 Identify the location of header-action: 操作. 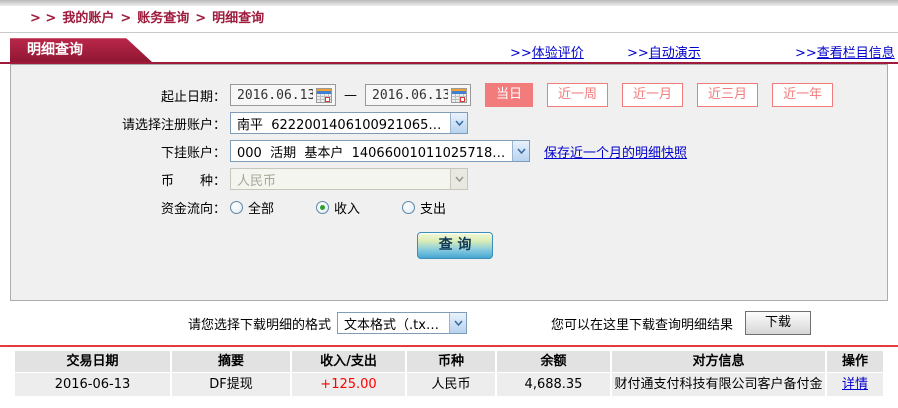
(855, 361).